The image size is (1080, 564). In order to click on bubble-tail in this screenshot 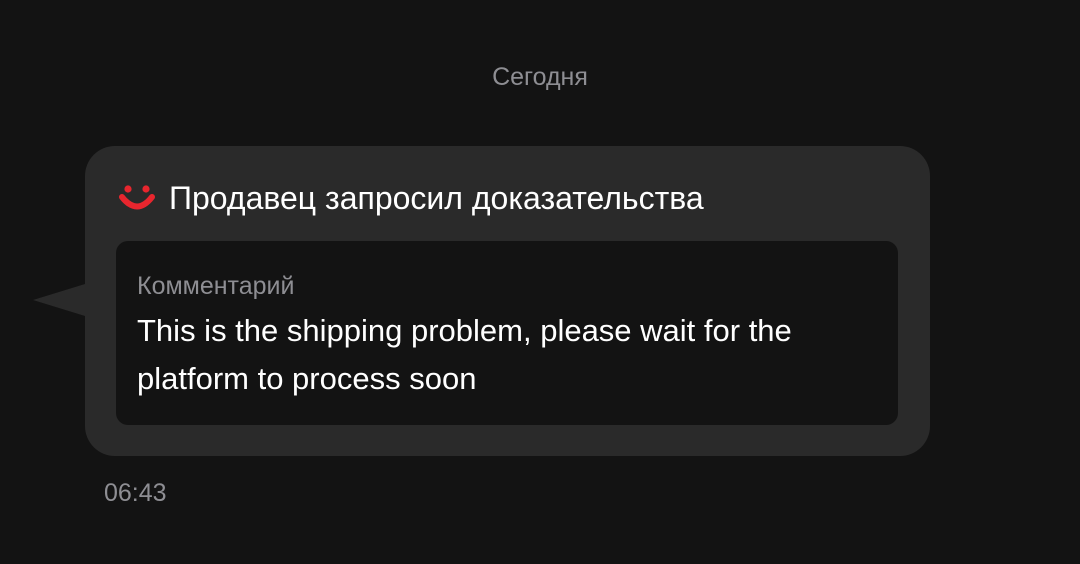, I will do `click(59, 300)`.